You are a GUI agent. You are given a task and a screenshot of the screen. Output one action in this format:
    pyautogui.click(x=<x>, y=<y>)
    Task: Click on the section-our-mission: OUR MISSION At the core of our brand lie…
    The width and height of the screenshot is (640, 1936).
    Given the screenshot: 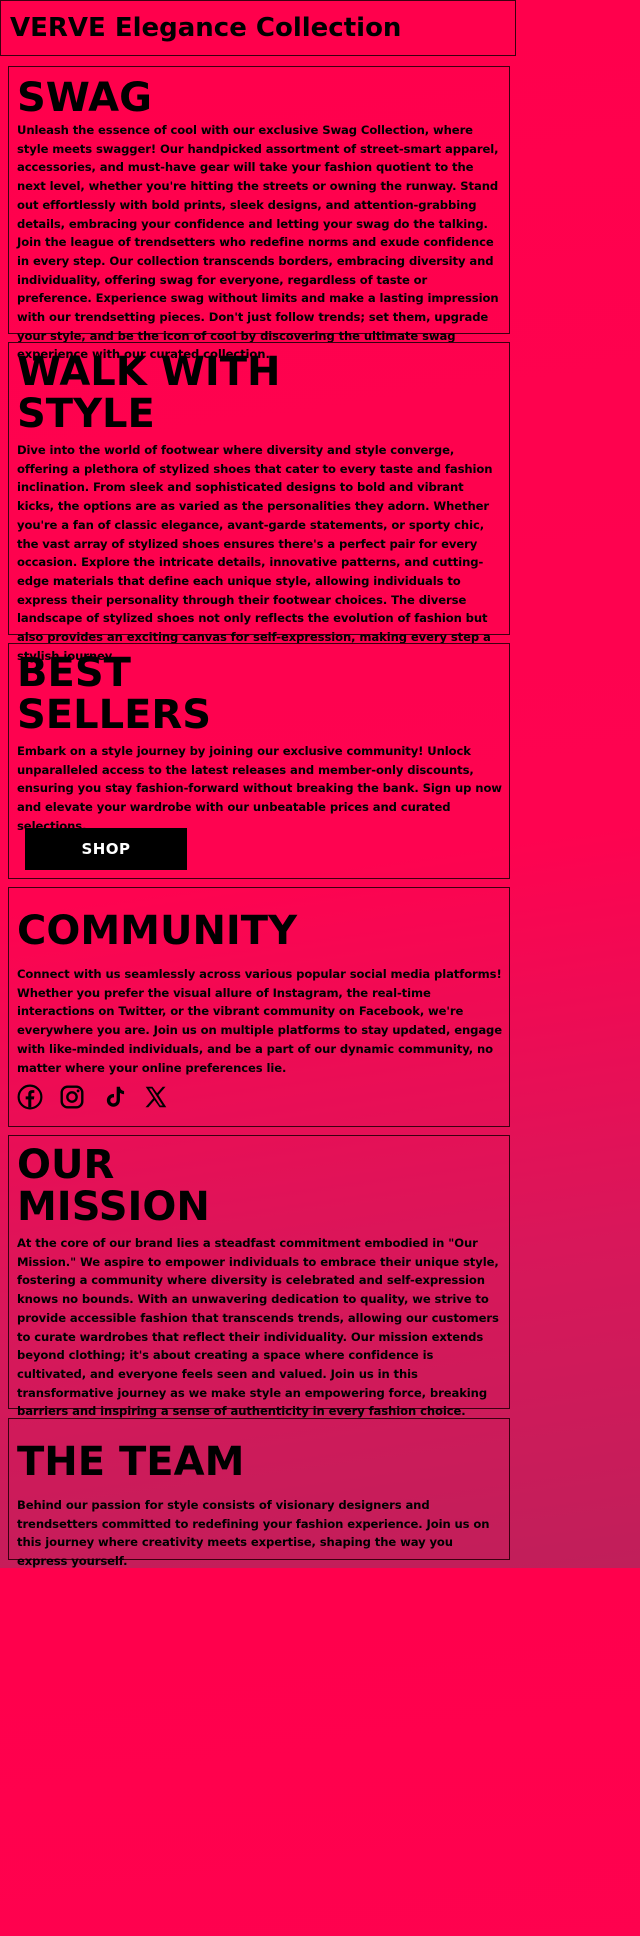 What is the action you would take?
    pyautogui.click(x=259, y=1276)
    